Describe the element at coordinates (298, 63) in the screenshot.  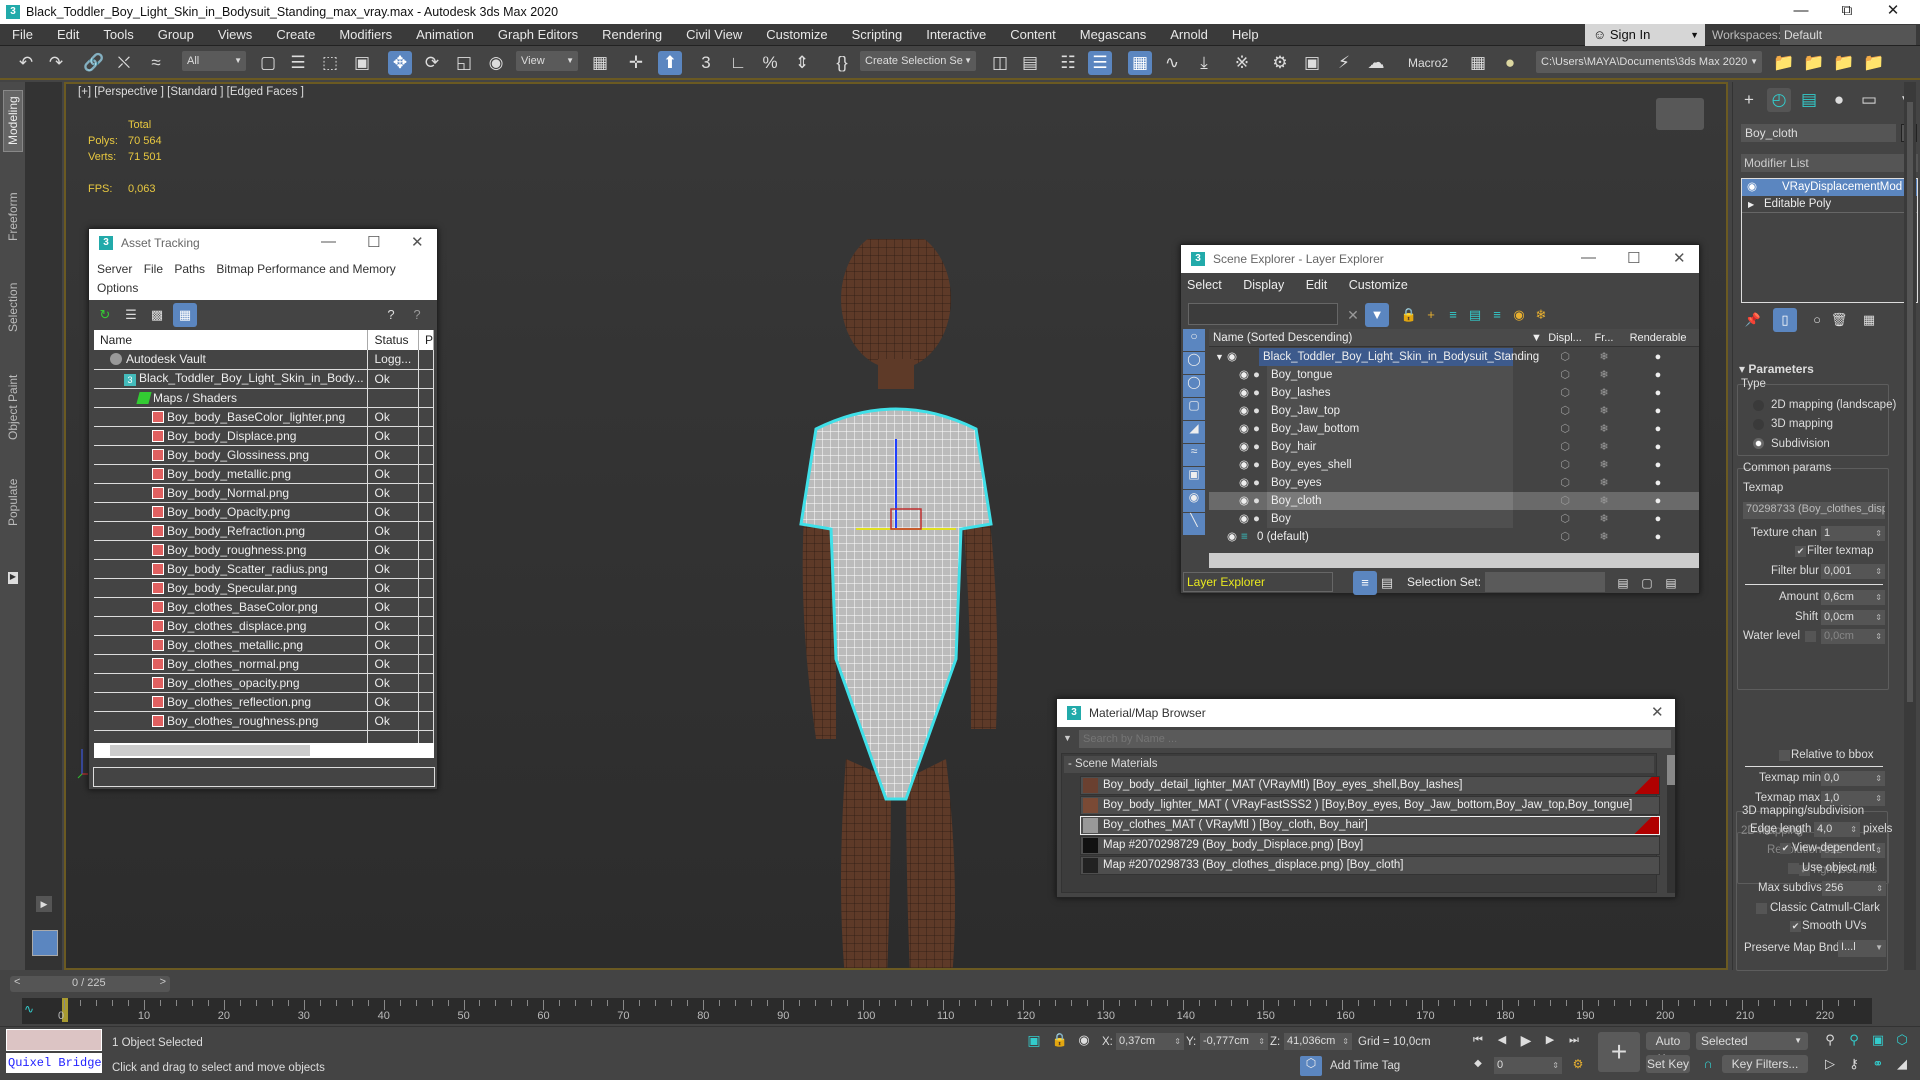
I see `select-by-name-icon: ☰` at that location.